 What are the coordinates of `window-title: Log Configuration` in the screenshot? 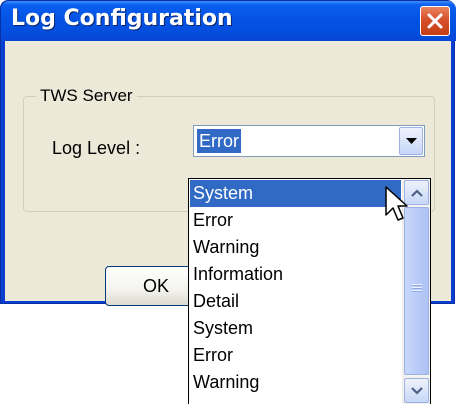 It's located at (122, 18).